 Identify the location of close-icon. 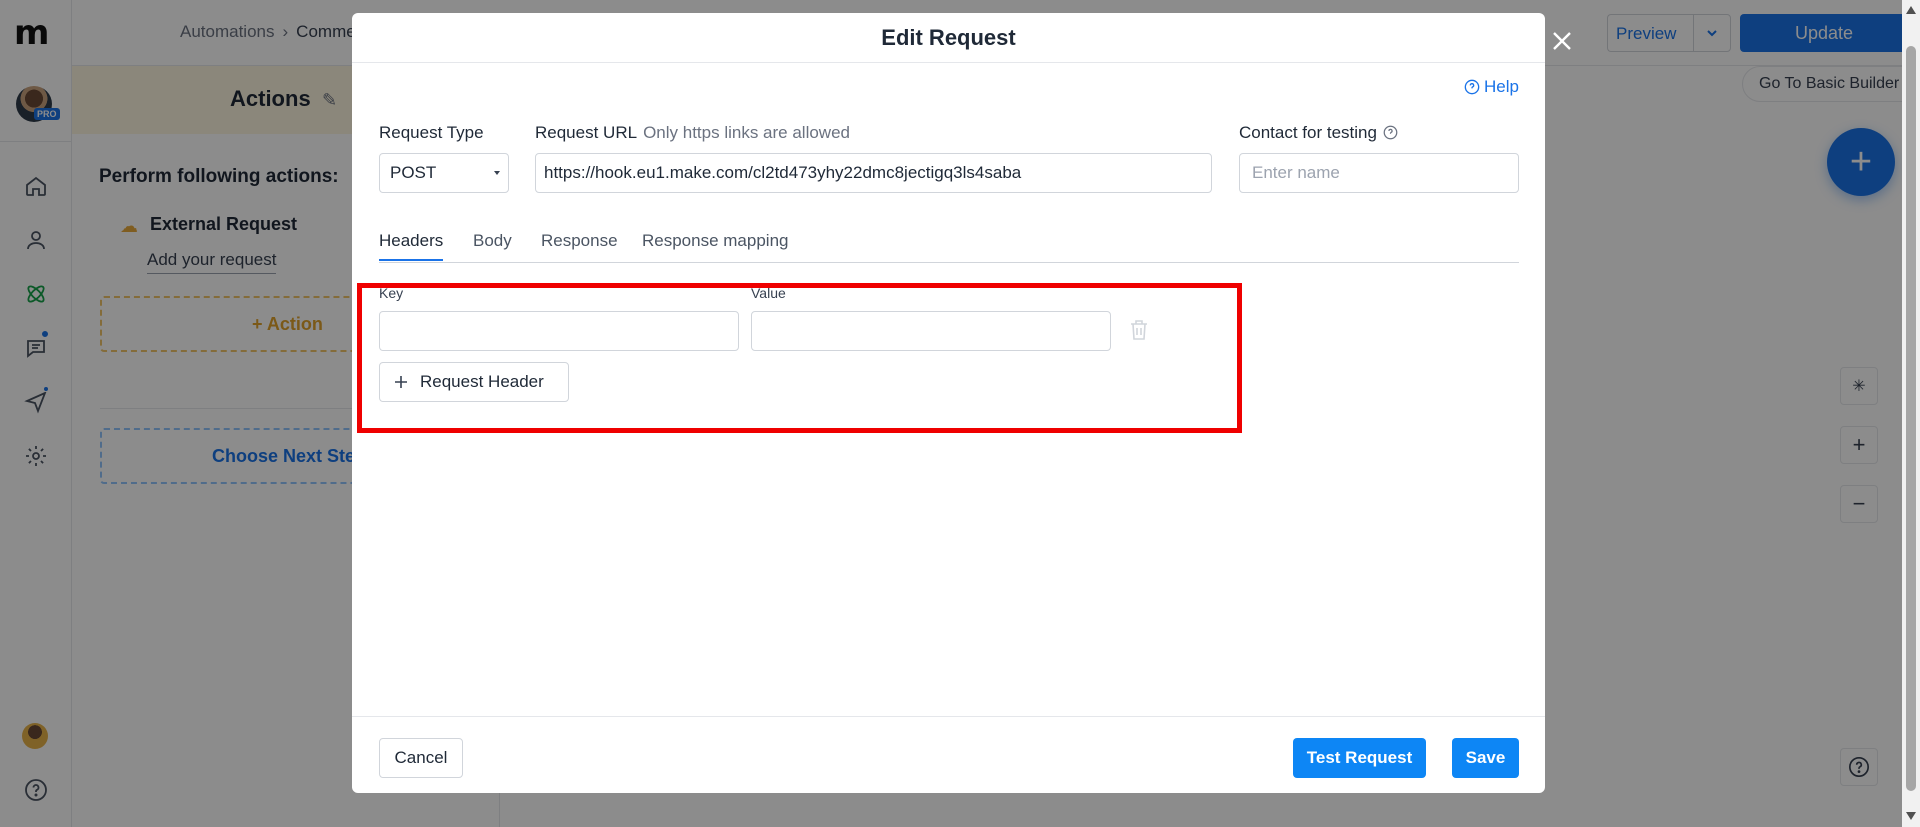
(1562, 41).